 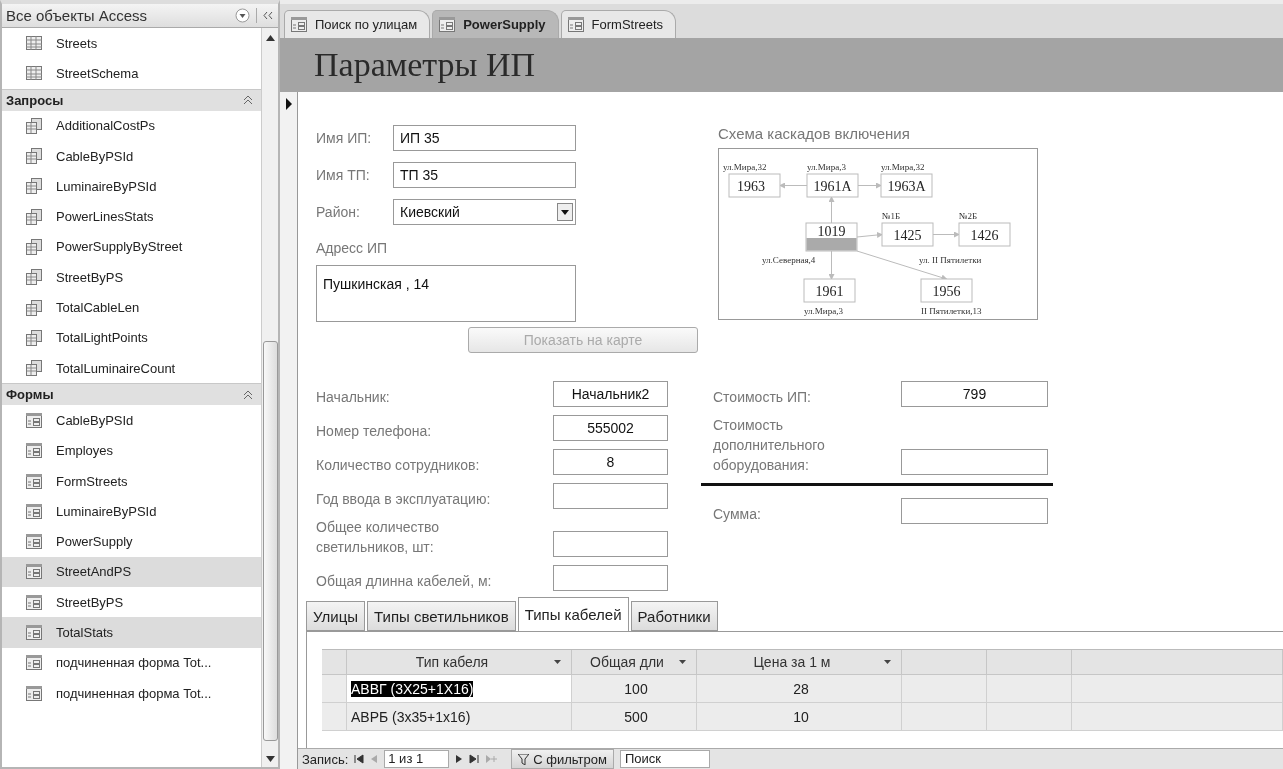 I want to click on node-caption: ул.Мира,3, so click(x=823, y=311).